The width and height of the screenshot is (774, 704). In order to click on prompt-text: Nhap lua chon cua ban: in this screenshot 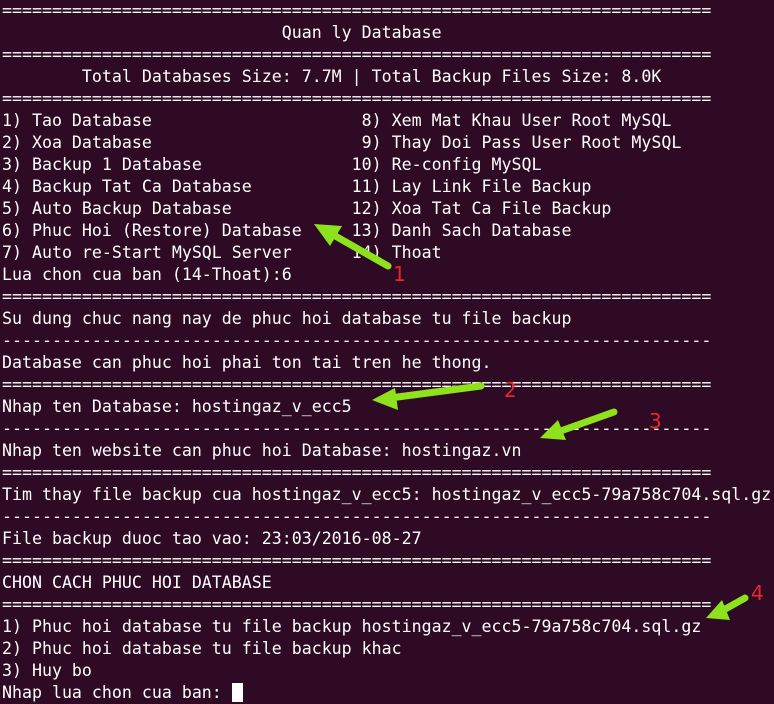, I will do `click(117, 692)`.